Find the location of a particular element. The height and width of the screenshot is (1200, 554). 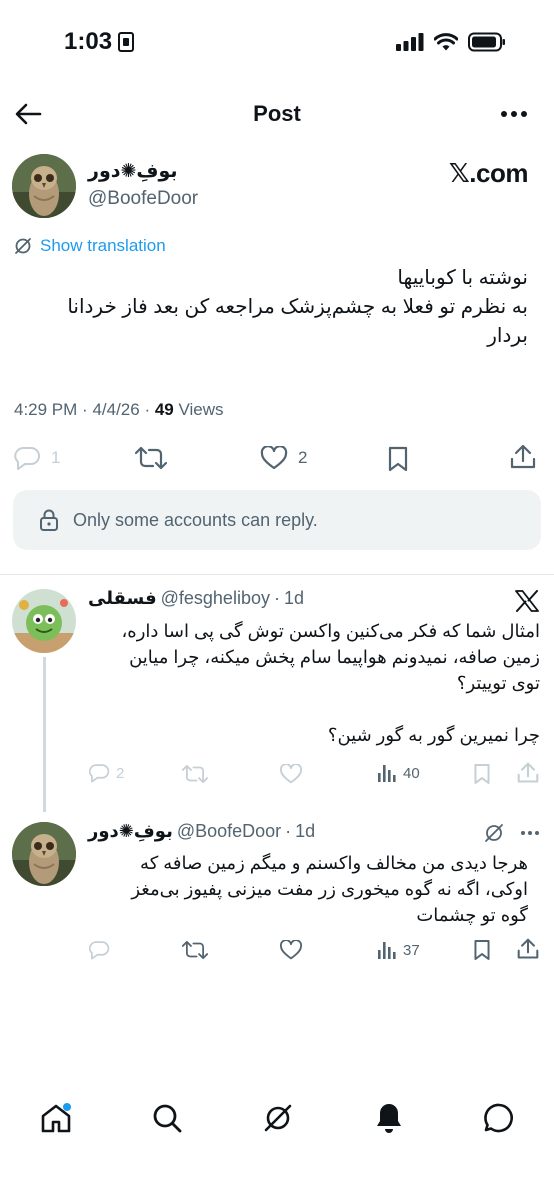

retweet-icon is located at coordinates (195, 774).